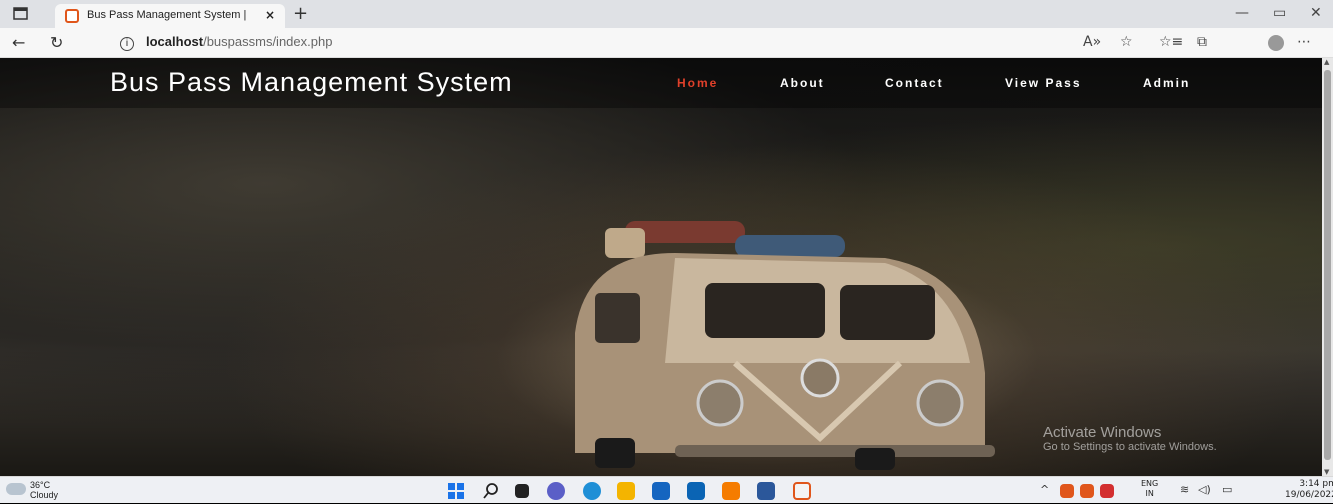  What do you see at coordinates (1279, 13) in the screenshot?
I see `restore-icon: ▭` at bounding box center [1279, 13].